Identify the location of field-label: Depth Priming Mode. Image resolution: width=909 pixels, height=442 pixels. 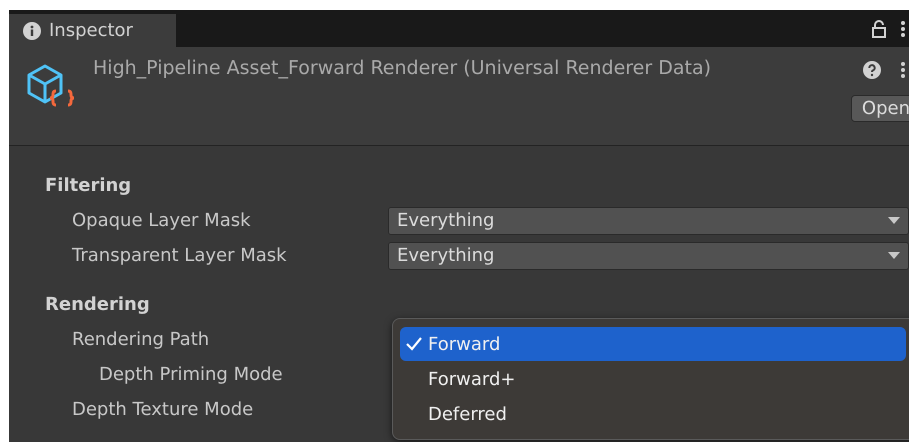
(191, 374).